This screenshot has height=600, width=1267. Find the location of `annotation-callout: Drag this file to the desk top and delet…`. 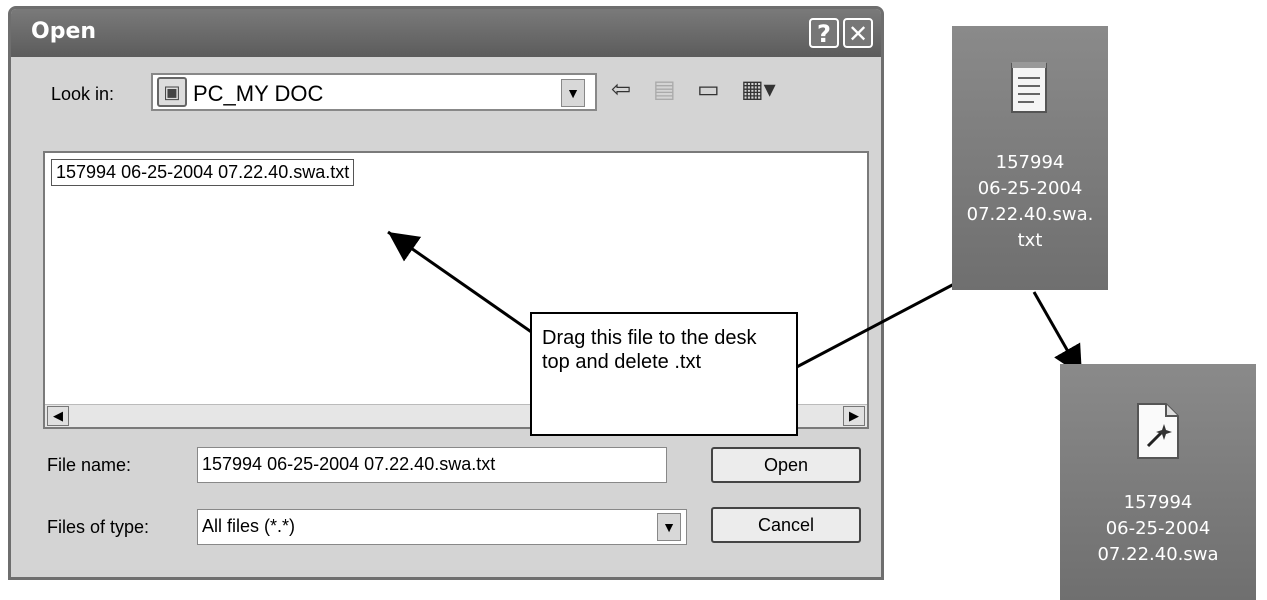

annotation-callout: Drag this file to the desk top and delet… is located at coordinates (664, 374).